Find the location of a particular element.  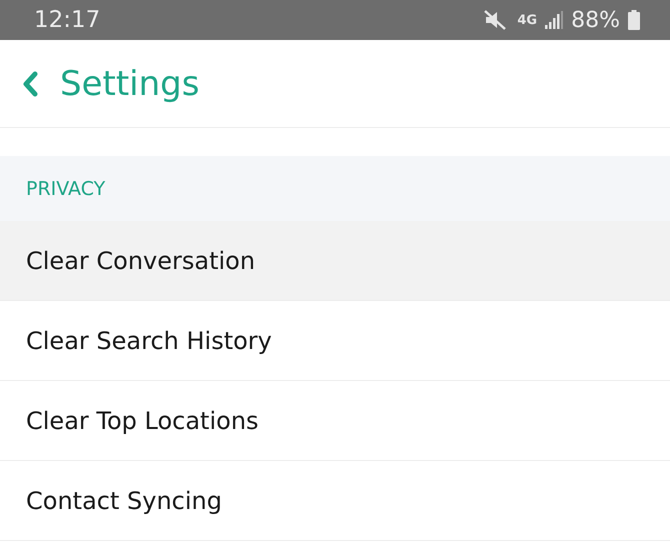

battery-icon is located at coordinates (634, 20).